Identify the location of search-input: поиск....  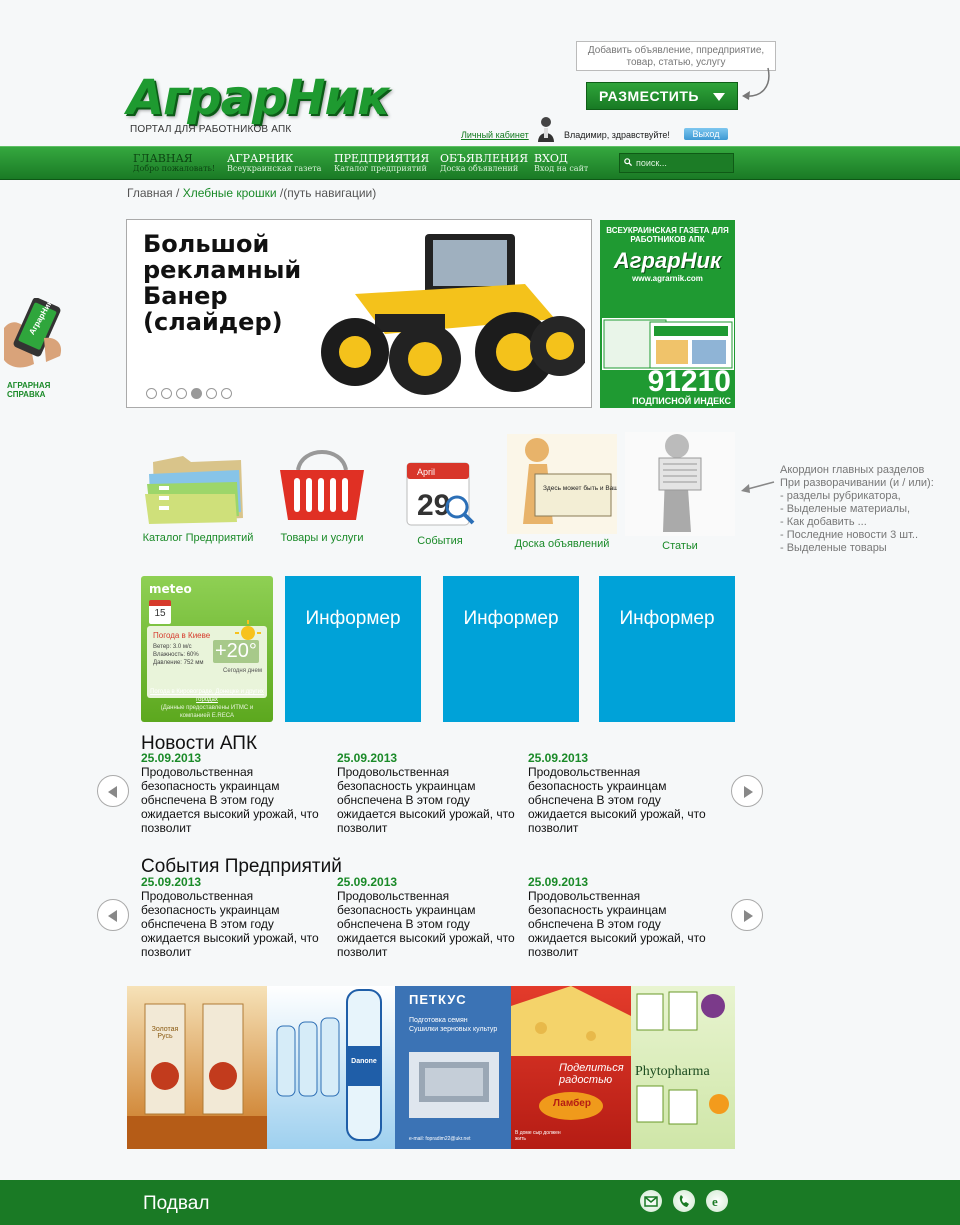
(676, 163).